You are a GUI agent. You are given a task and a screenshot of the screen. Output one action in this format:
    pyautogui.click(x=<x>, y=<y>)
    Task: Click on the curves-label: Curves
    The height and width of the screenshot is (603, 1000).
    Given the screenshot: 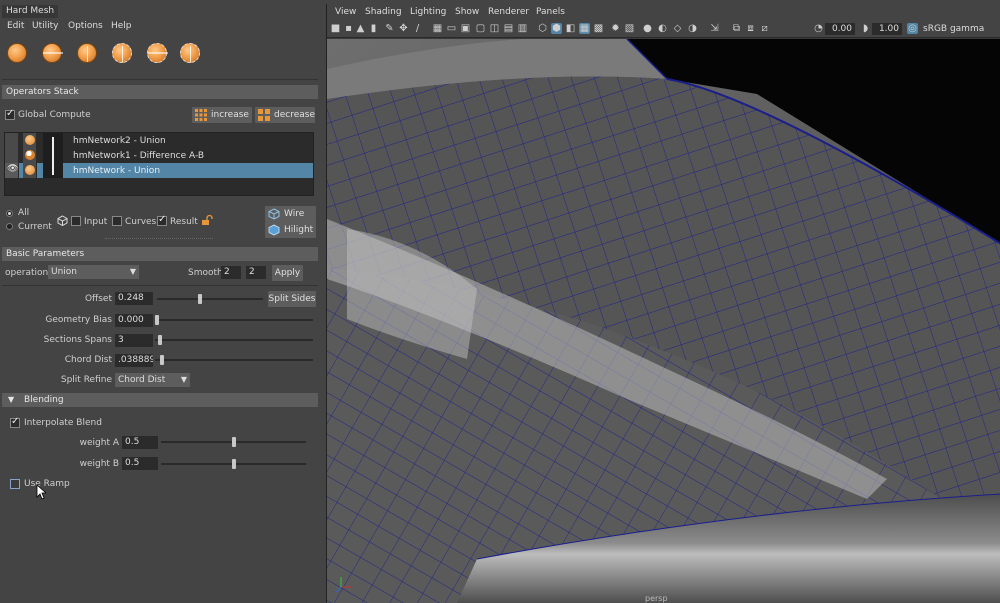 What is the action you would take?
    pyautogui.click(x=141, y=222)
    